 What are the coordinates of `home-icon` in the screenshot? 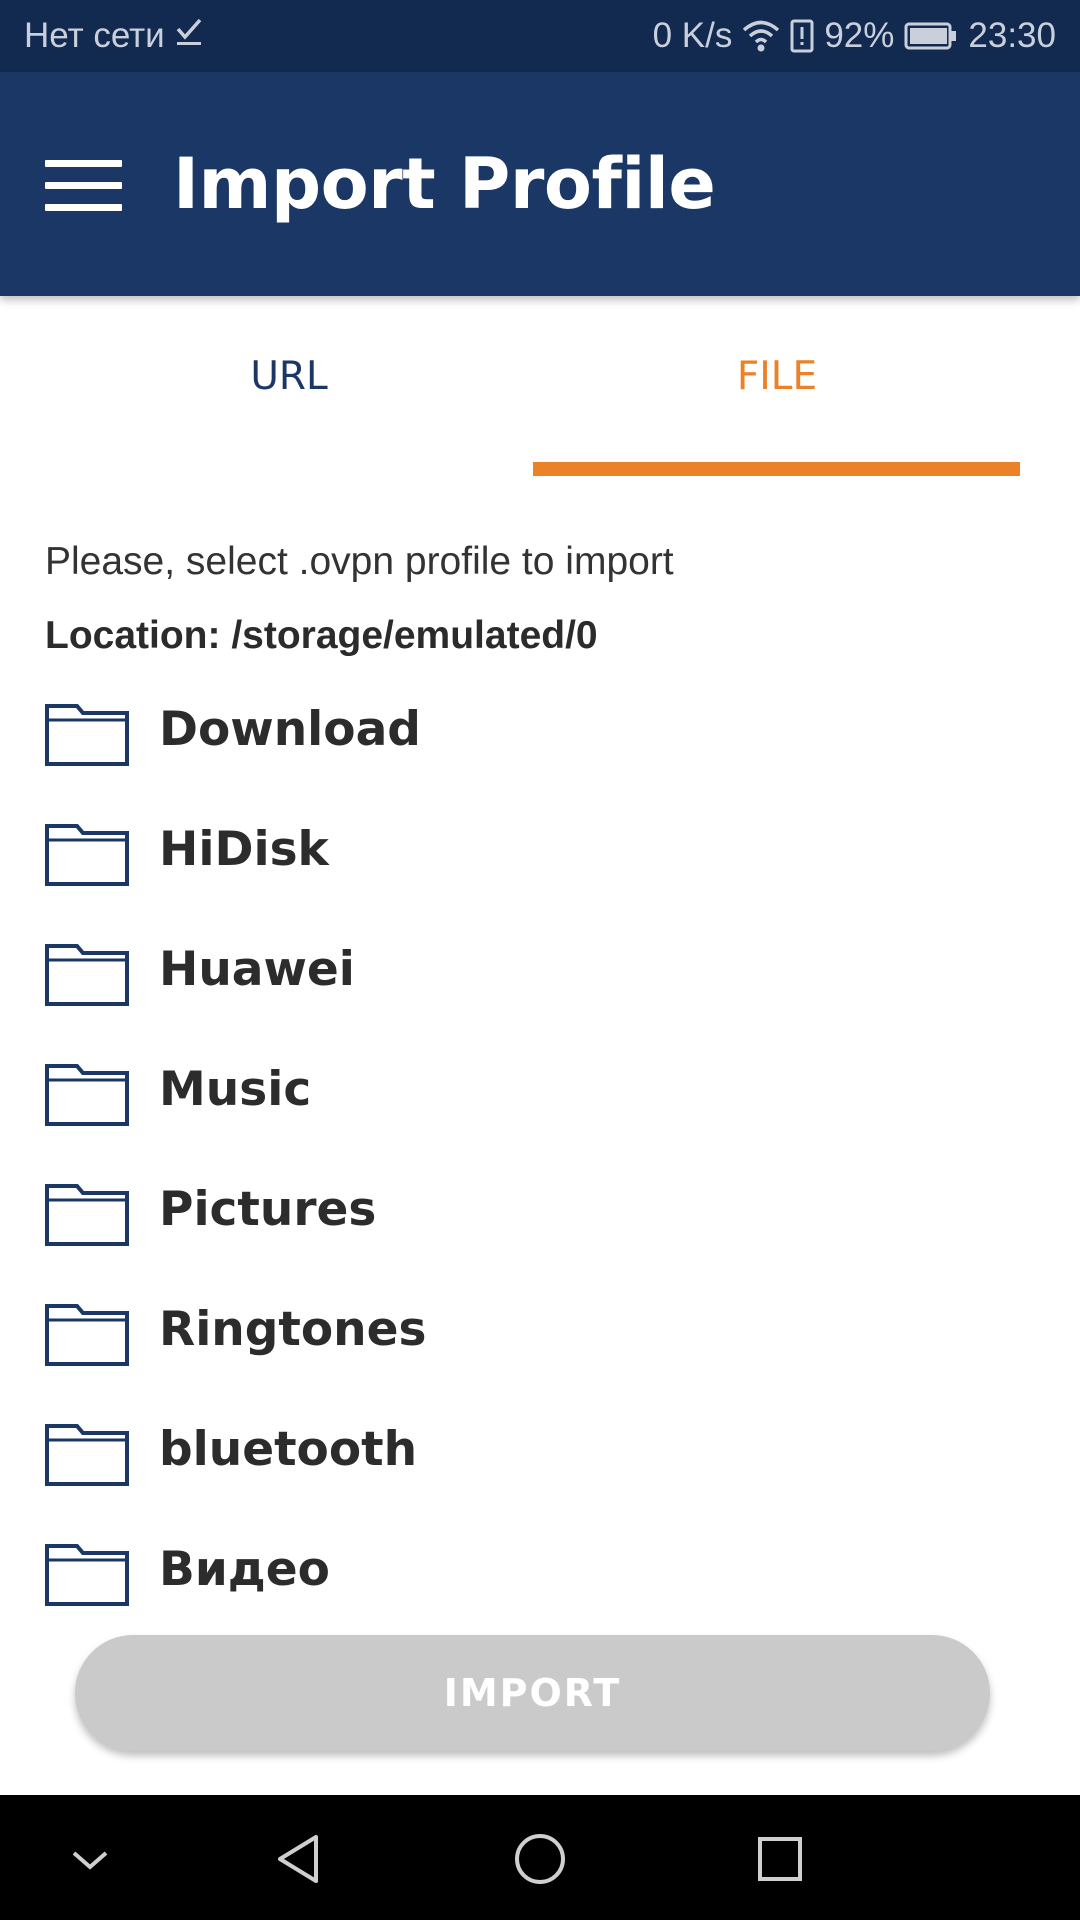 It's located at (540, 1859).